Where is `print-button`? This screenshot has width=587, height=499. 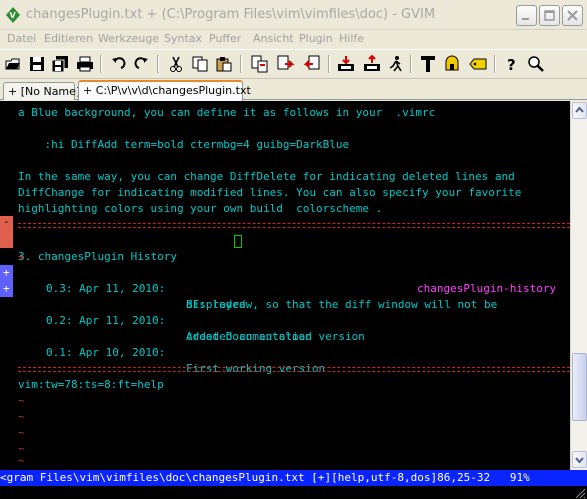 print-button is located at coordinates (85, 64).